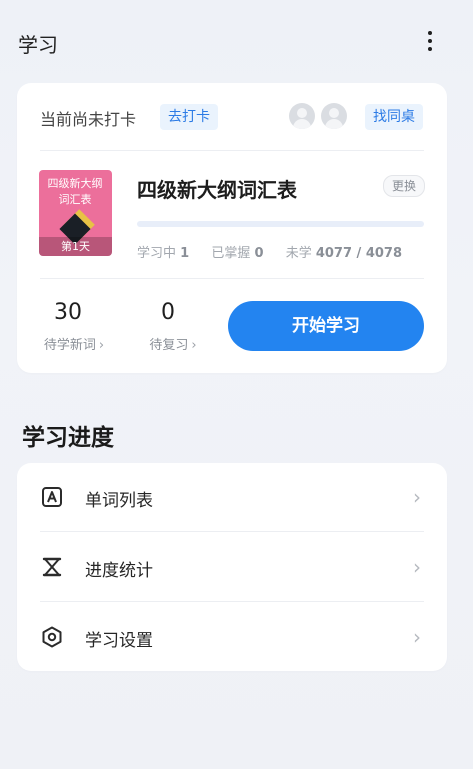 Image resolution: width=473 pixels, height=769 pixels. Describe the element at coordinates (157, 253) in the screenshot. I see `learning-label: 学习中` at that location.